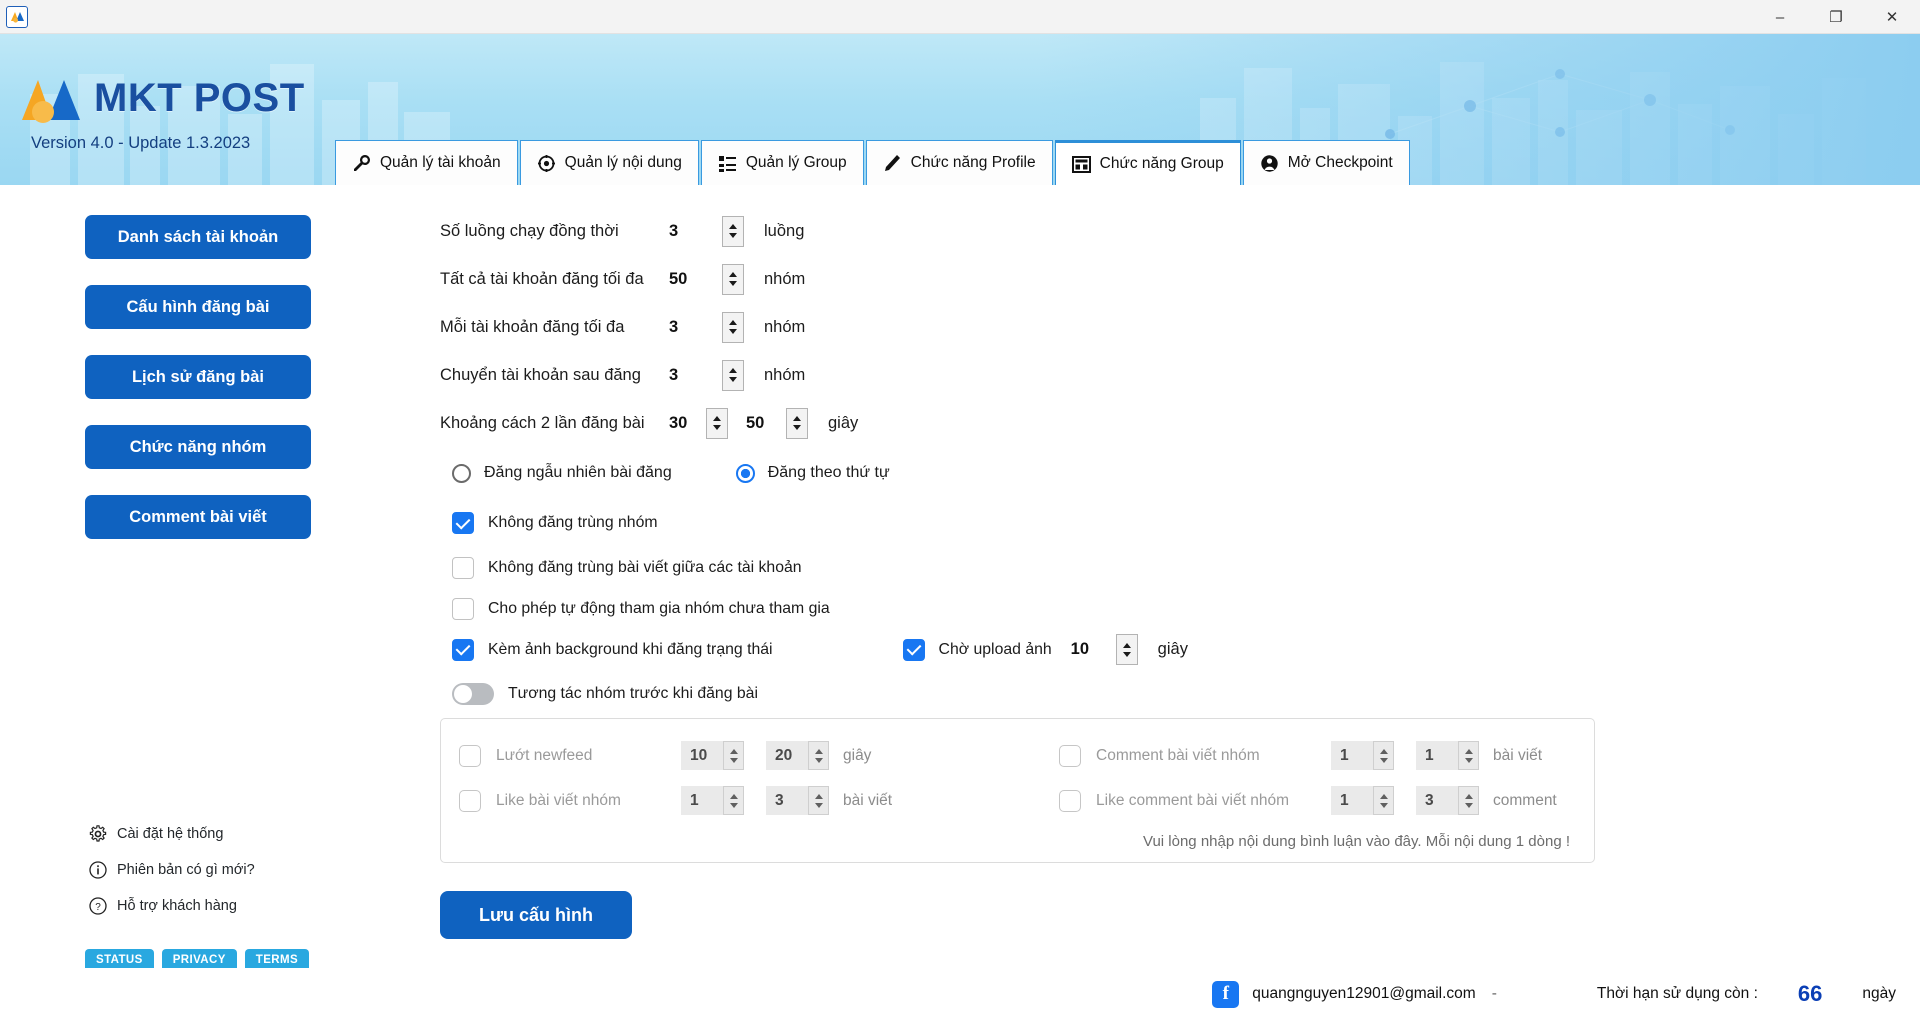  What do you see at coordinates (440, 162) in the screenshot?
I see `tab-label: Quản lý tài khoản` at bounding box center [440, 162].